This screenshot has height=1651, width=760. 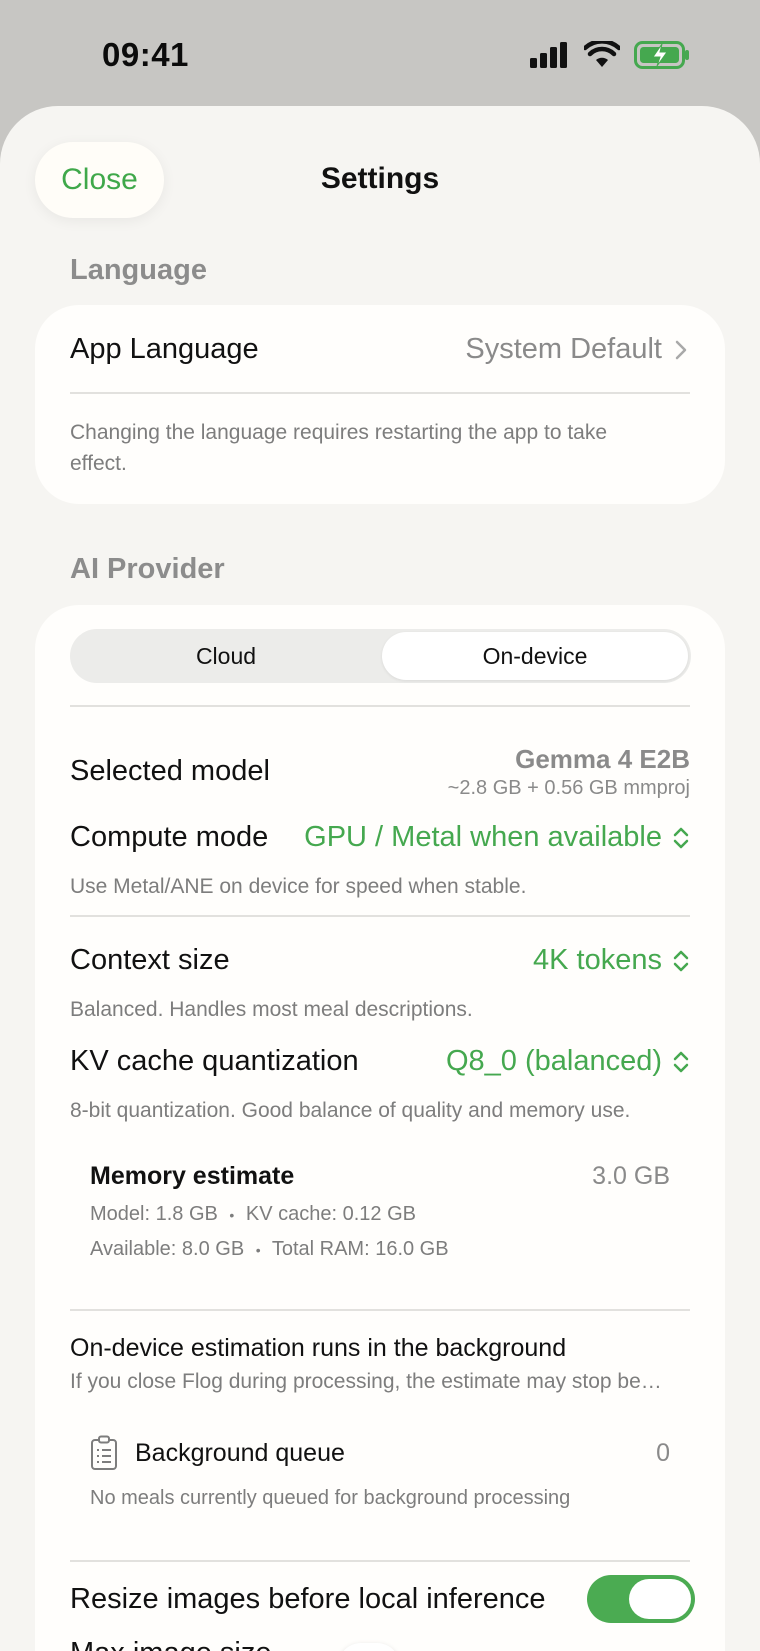 I want to click on battery-charging-icon, so click(x=661, y=55).